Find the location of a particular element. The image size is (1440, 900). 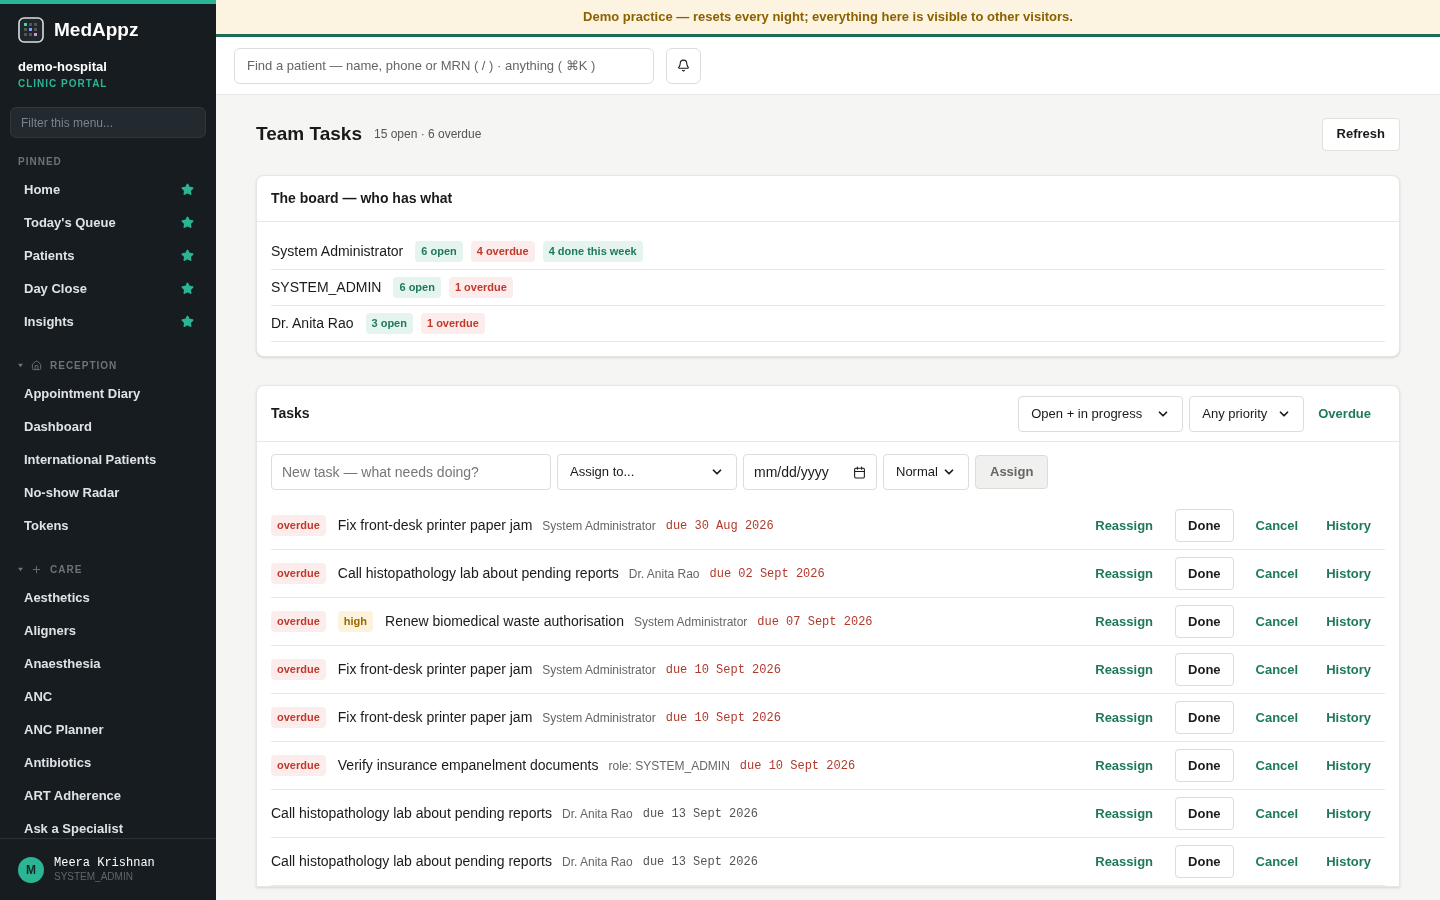

user-panel: M Meera Krishnan SYSTEM_ADMIN is located at coordinates (108, 869).